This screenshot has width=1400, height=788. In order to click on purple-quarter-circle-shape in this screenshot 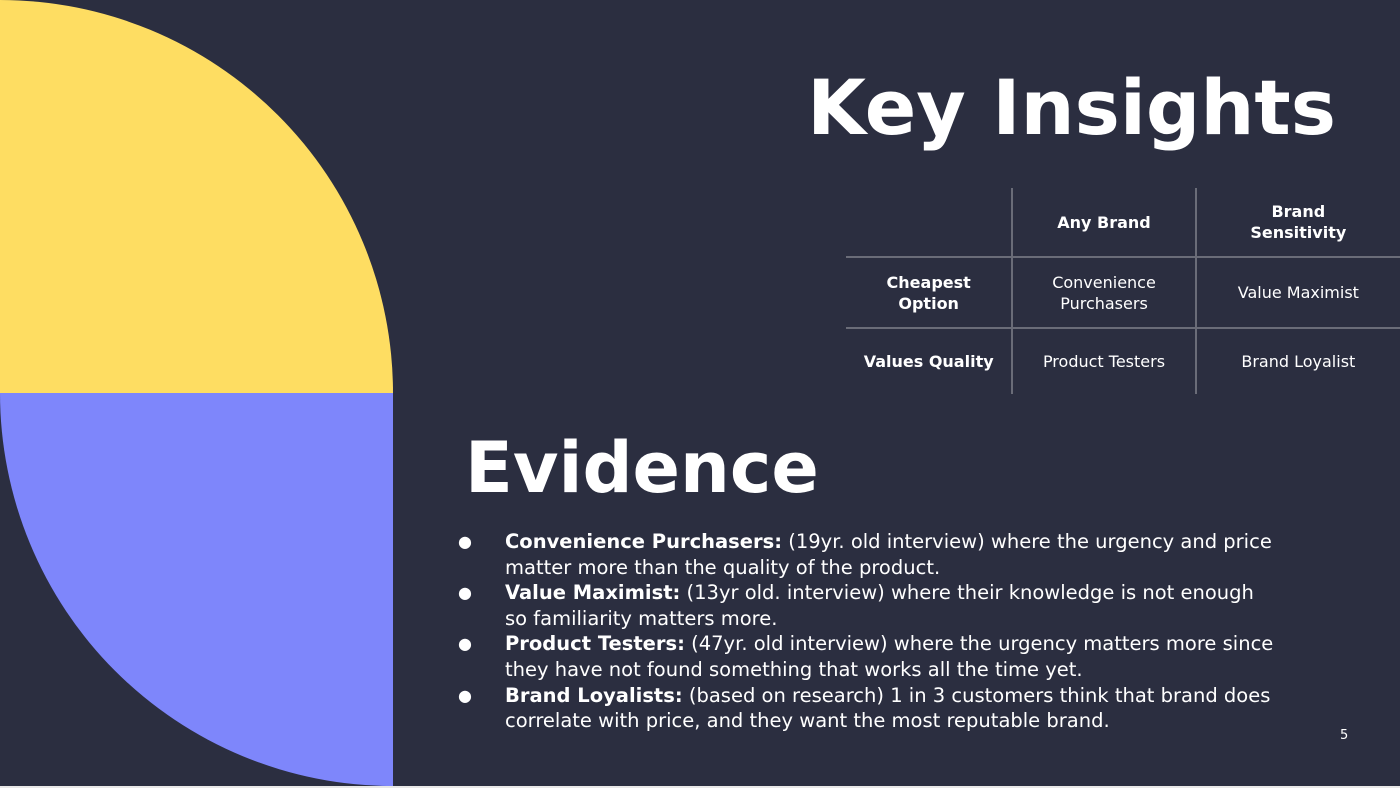, I will do `click(196, 589)`.